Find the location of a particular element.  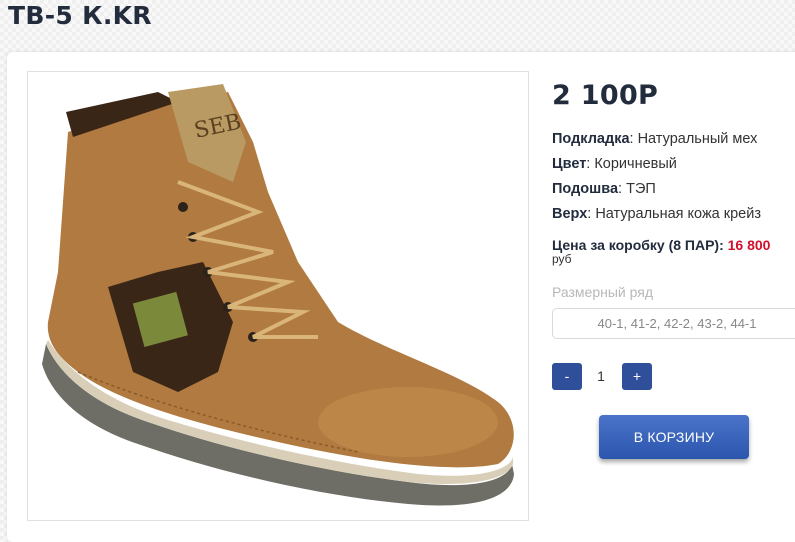

size-label: Размерный ряд is located at coordinates (603, 292).